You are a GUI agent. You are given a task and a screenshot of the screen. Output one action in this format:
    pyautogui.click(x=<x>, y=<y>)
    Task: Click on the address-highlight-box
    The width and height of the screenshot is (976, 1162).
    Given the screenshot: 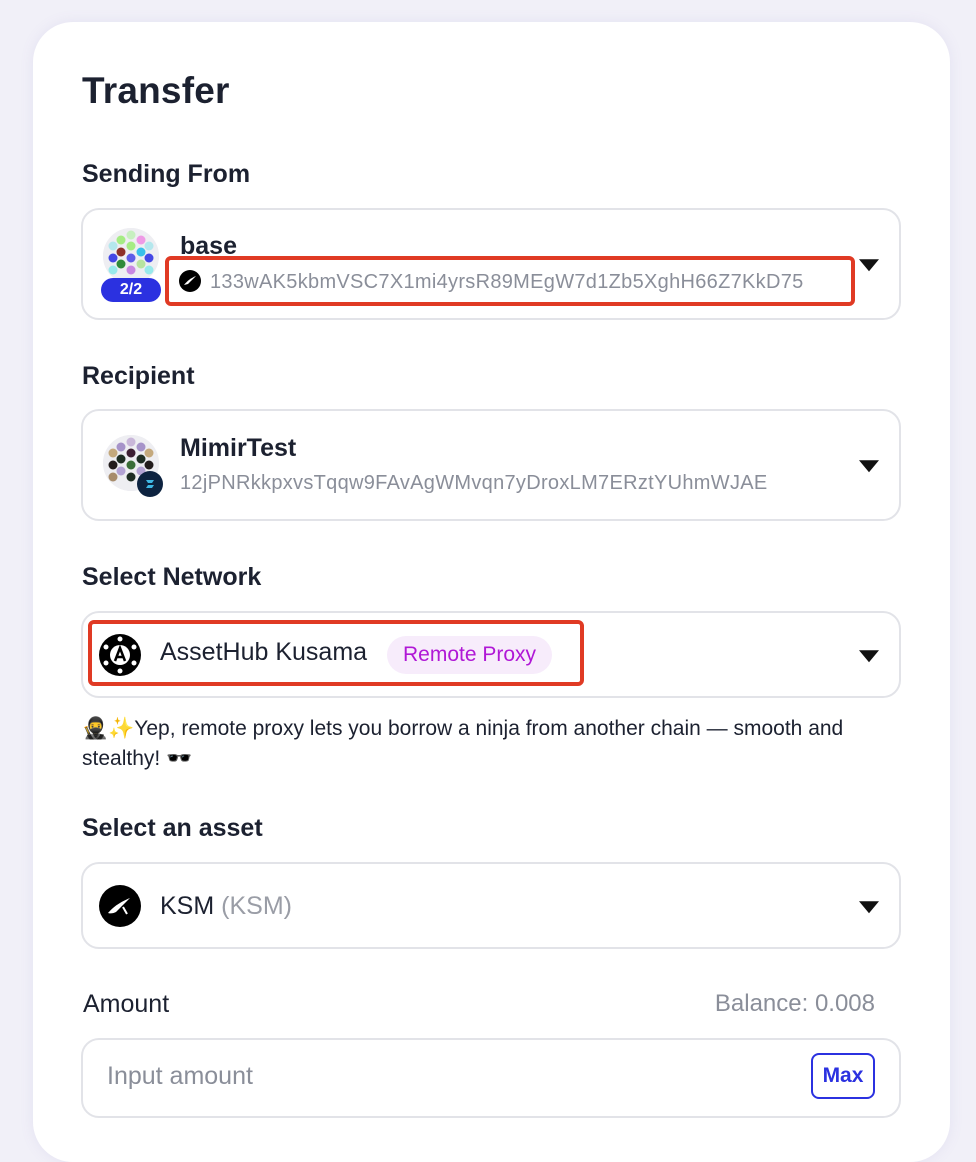 What is the action you would take?
    pyautogui.click(x=510, y=281)
    